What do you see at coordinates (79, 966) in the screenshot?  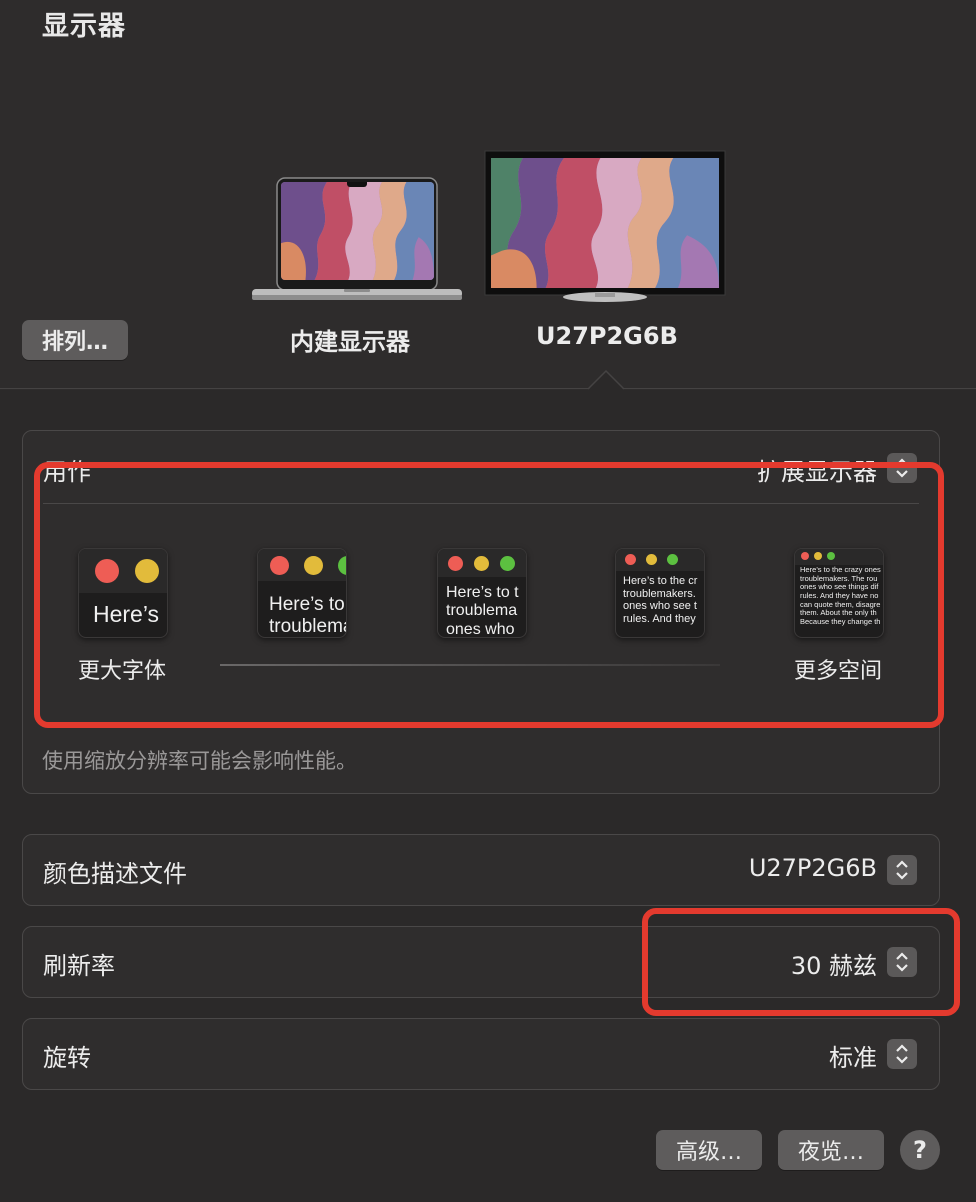 I see `refresh-rate-label: 刷新率` at bounding box center [79, 966].